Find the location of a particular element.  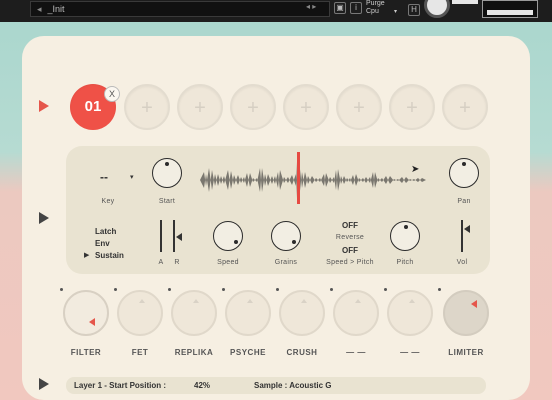

start-knob-indicator is located at coordinates (167, 164).